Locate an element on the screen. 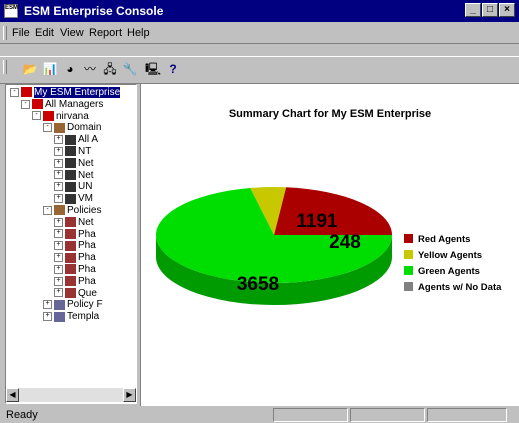 Image resolution: width=519 pixels, height=423 pixels. tree-item: - Domain is located at coordinates (72, 128).